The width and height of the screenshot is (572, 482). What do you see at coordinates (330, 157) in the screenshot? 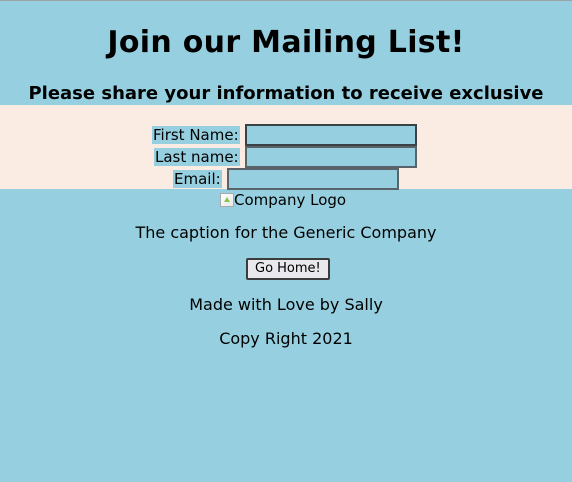
I see `last-name-input` at bounding box center [330, 157].